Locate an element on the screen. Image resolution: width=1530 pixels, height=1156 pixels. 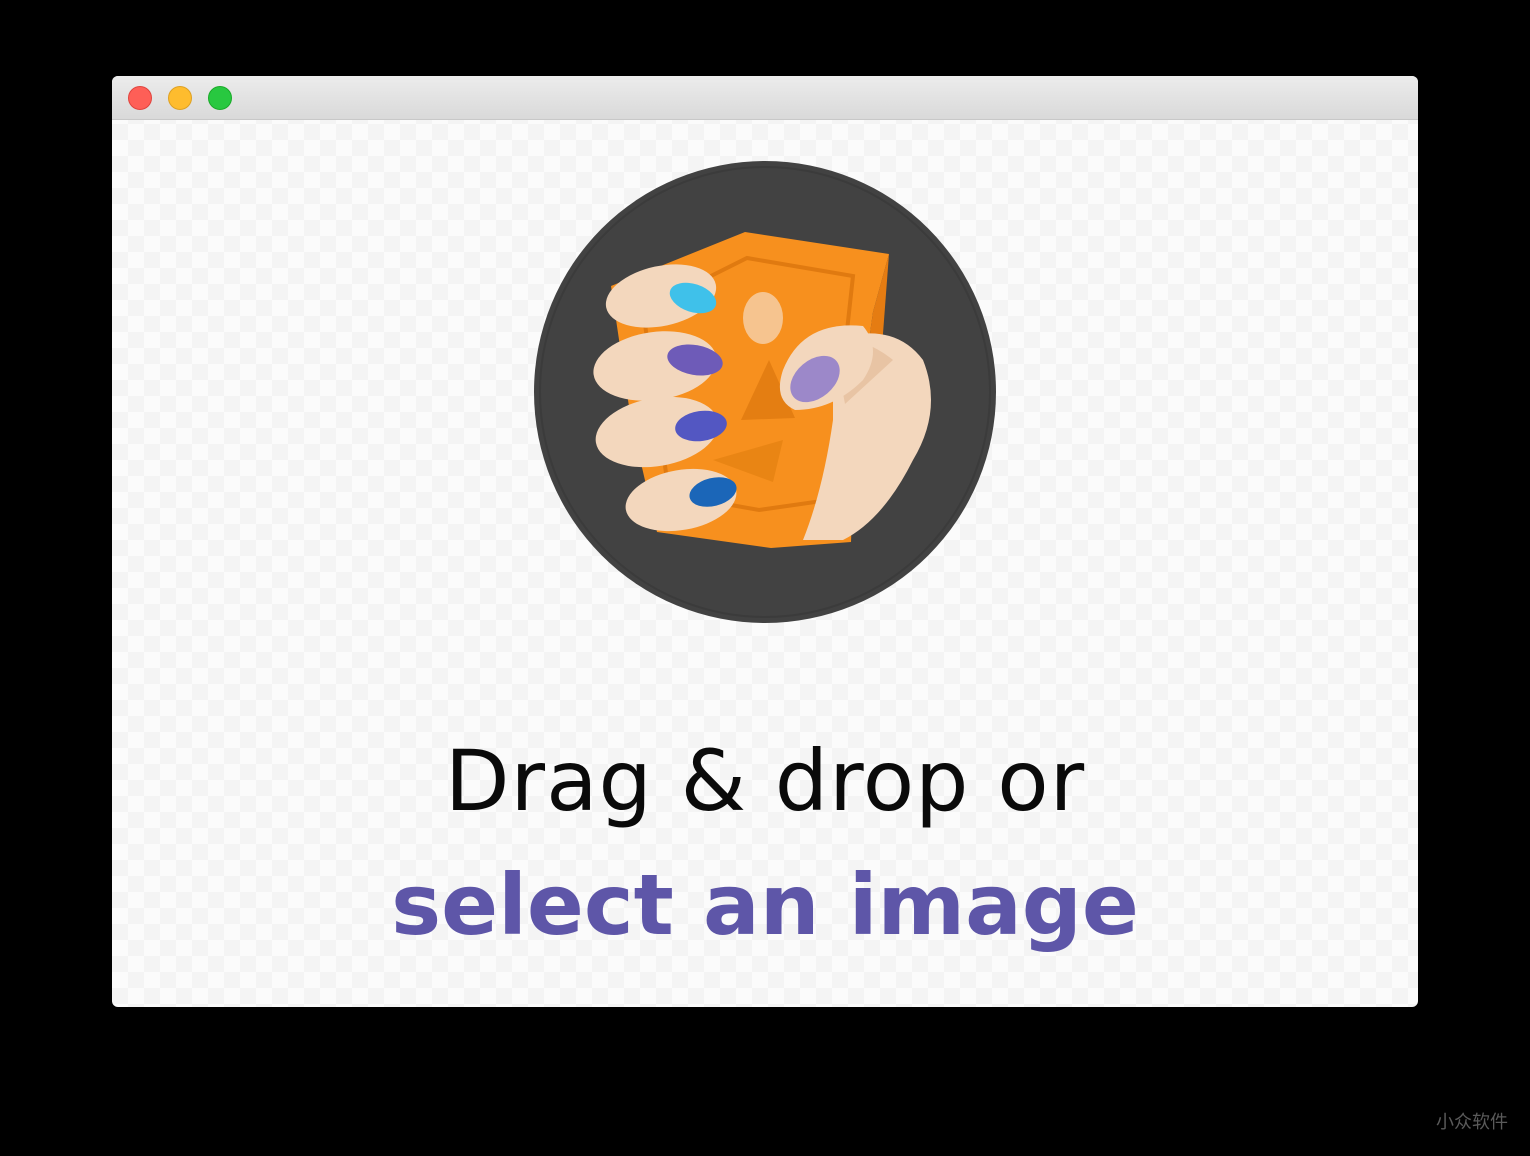
watermark: 小众软件 is located at coordinates (1472, 1122).